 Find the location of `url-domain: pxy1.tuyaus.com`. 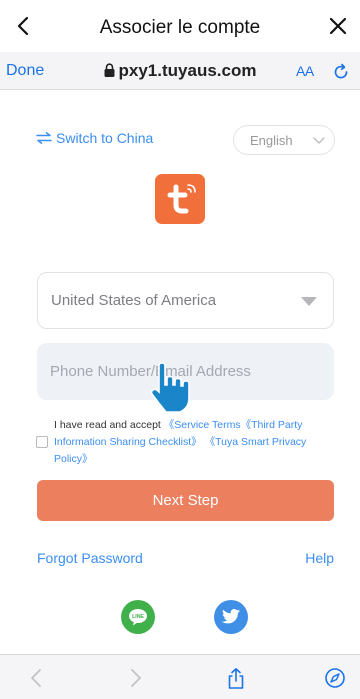

url-domain: pxy1.tuyaus.com is located at coordinates (187, 70).